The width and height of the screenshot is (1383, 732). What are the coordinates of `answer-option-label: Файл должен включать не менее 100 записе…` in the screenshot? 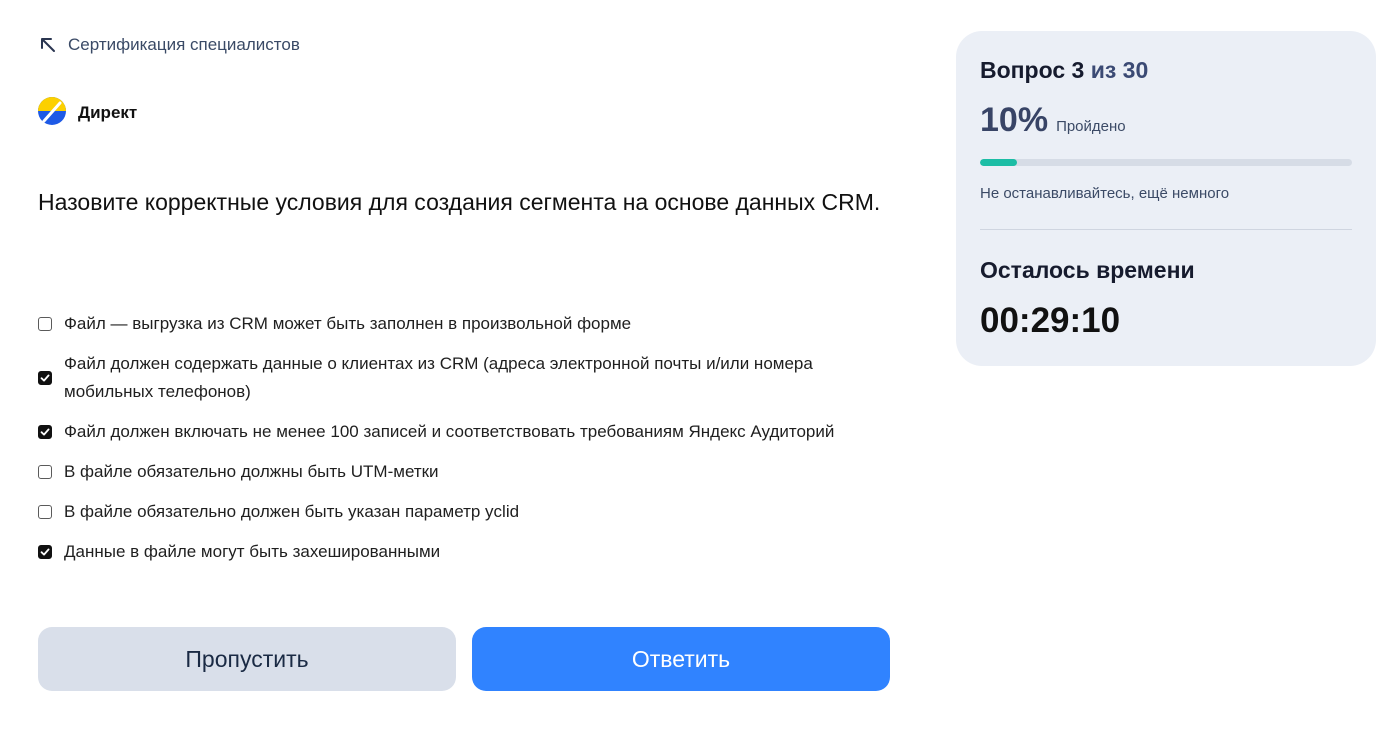 It's located at (449, 431).